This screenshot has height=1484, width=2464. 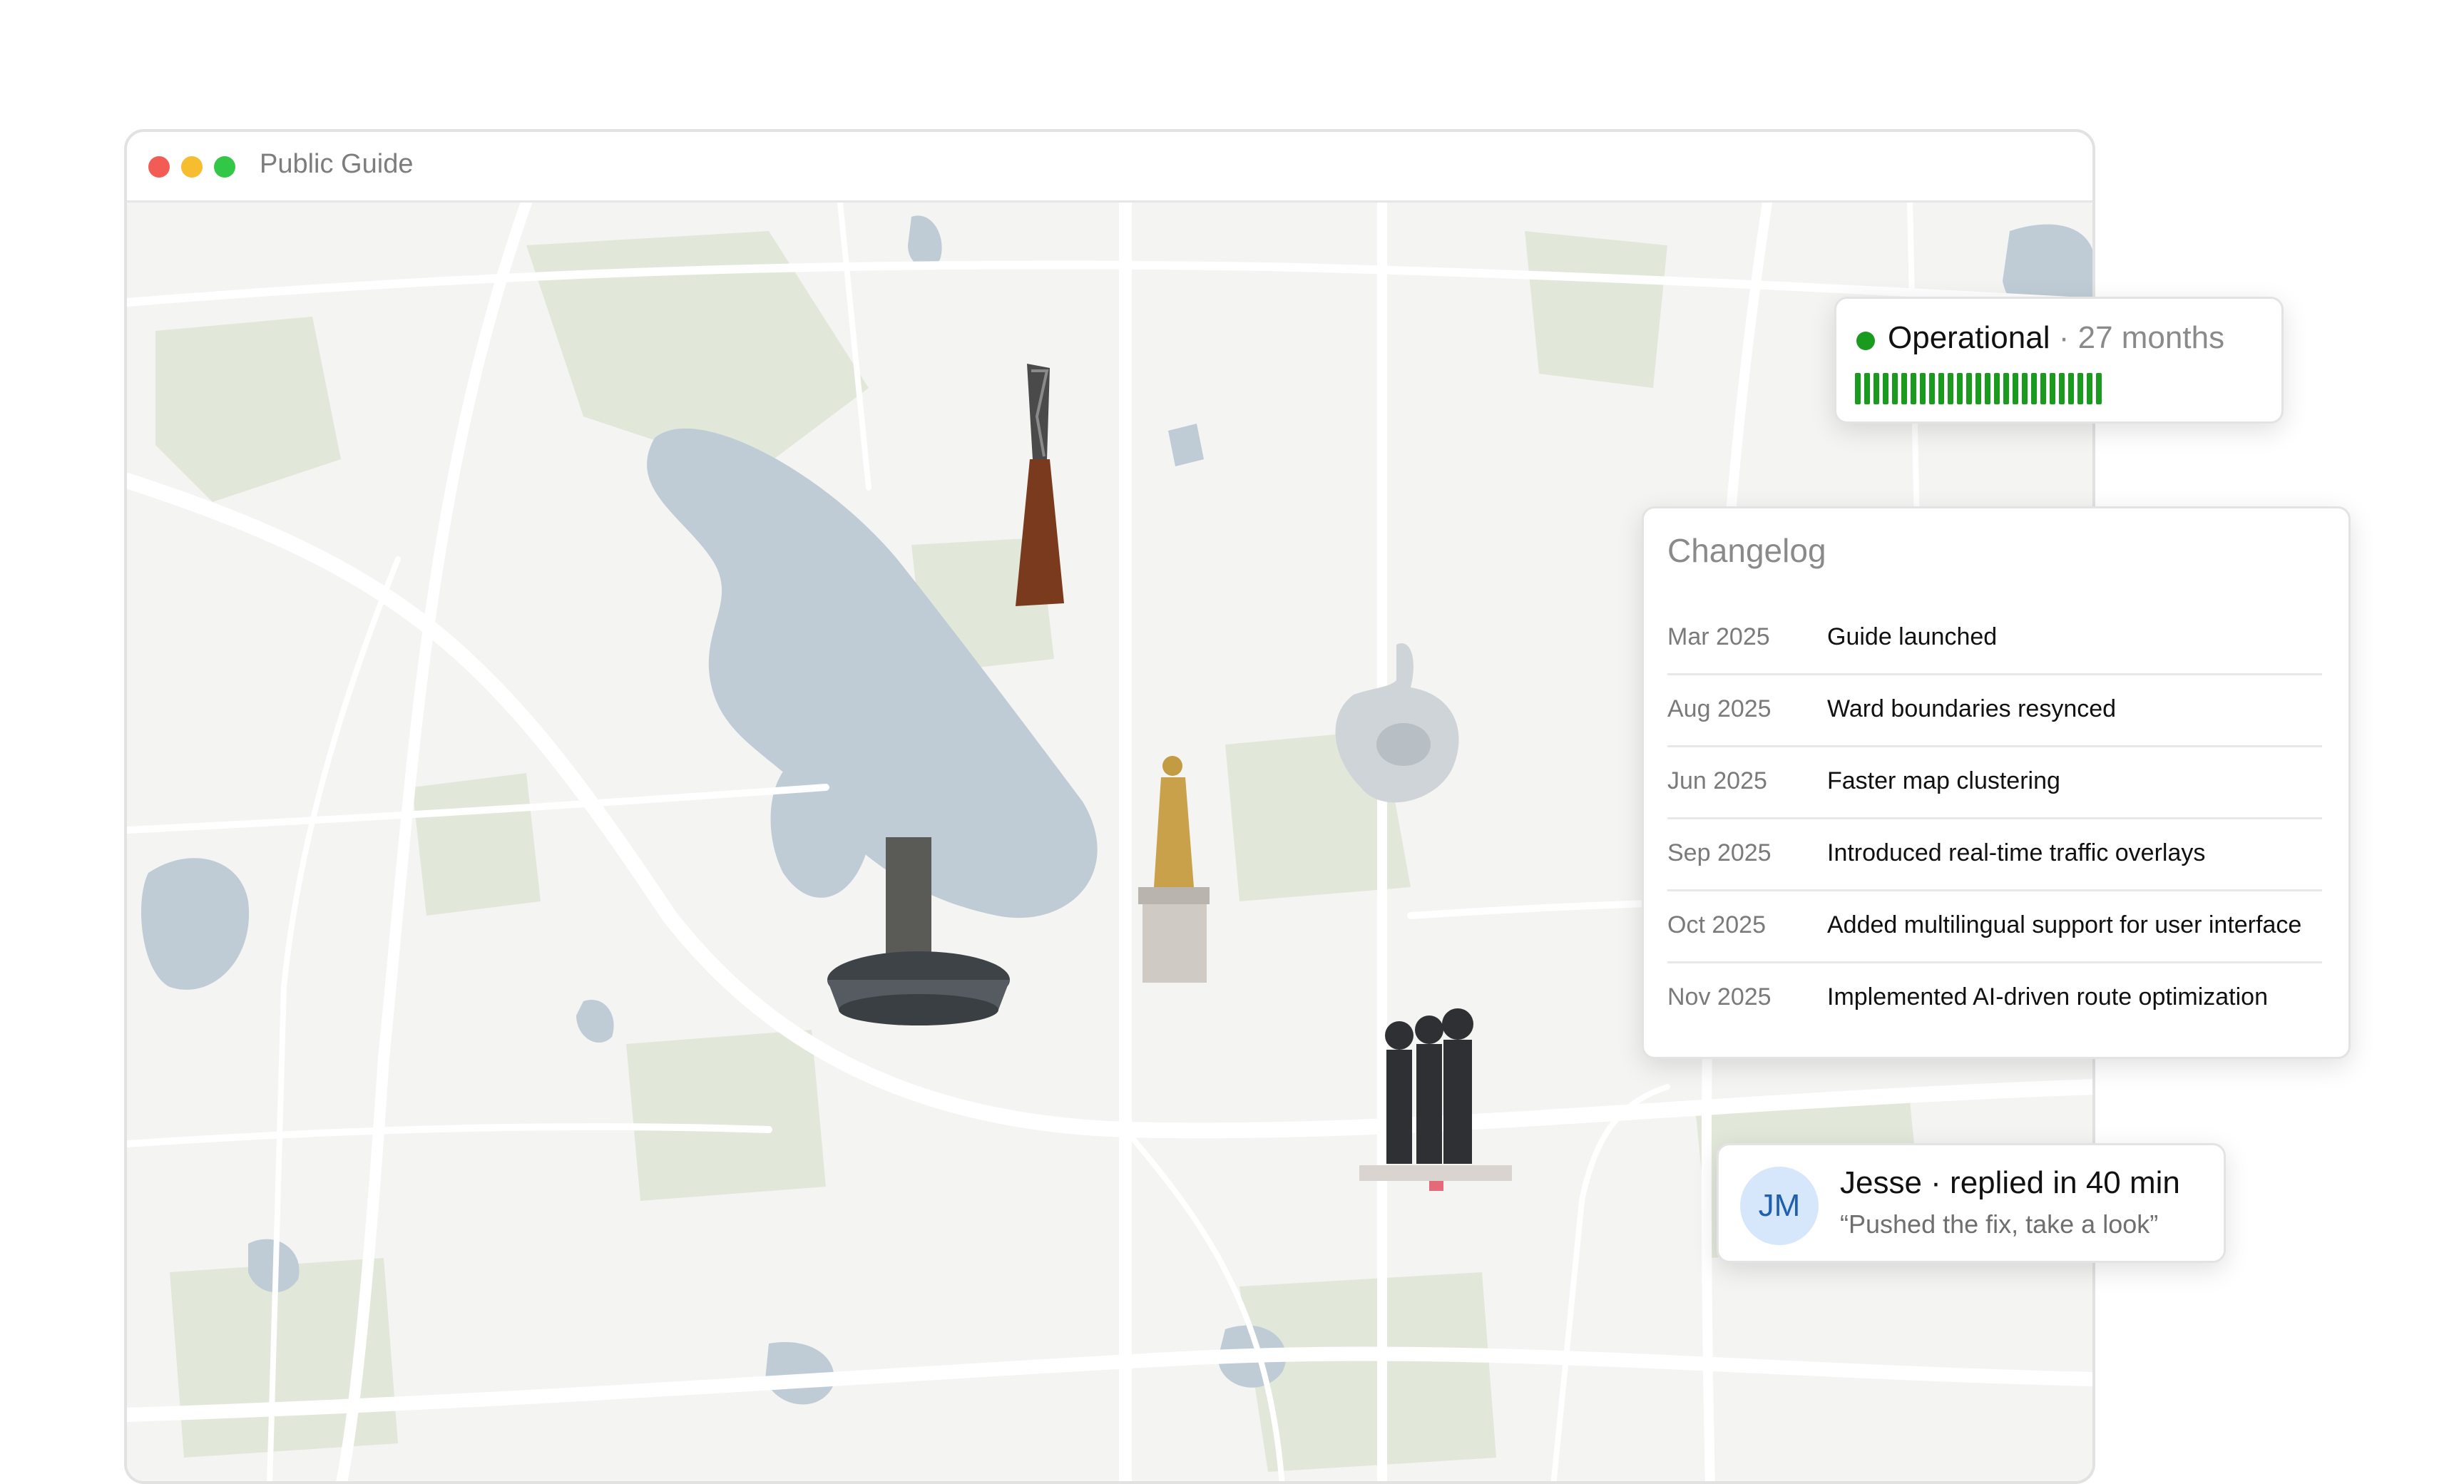 What do you see at coordinates (1719, 636) in the screenshot?
I see `changelog-date: Mar 2025` at bounding box center [1719, 636].